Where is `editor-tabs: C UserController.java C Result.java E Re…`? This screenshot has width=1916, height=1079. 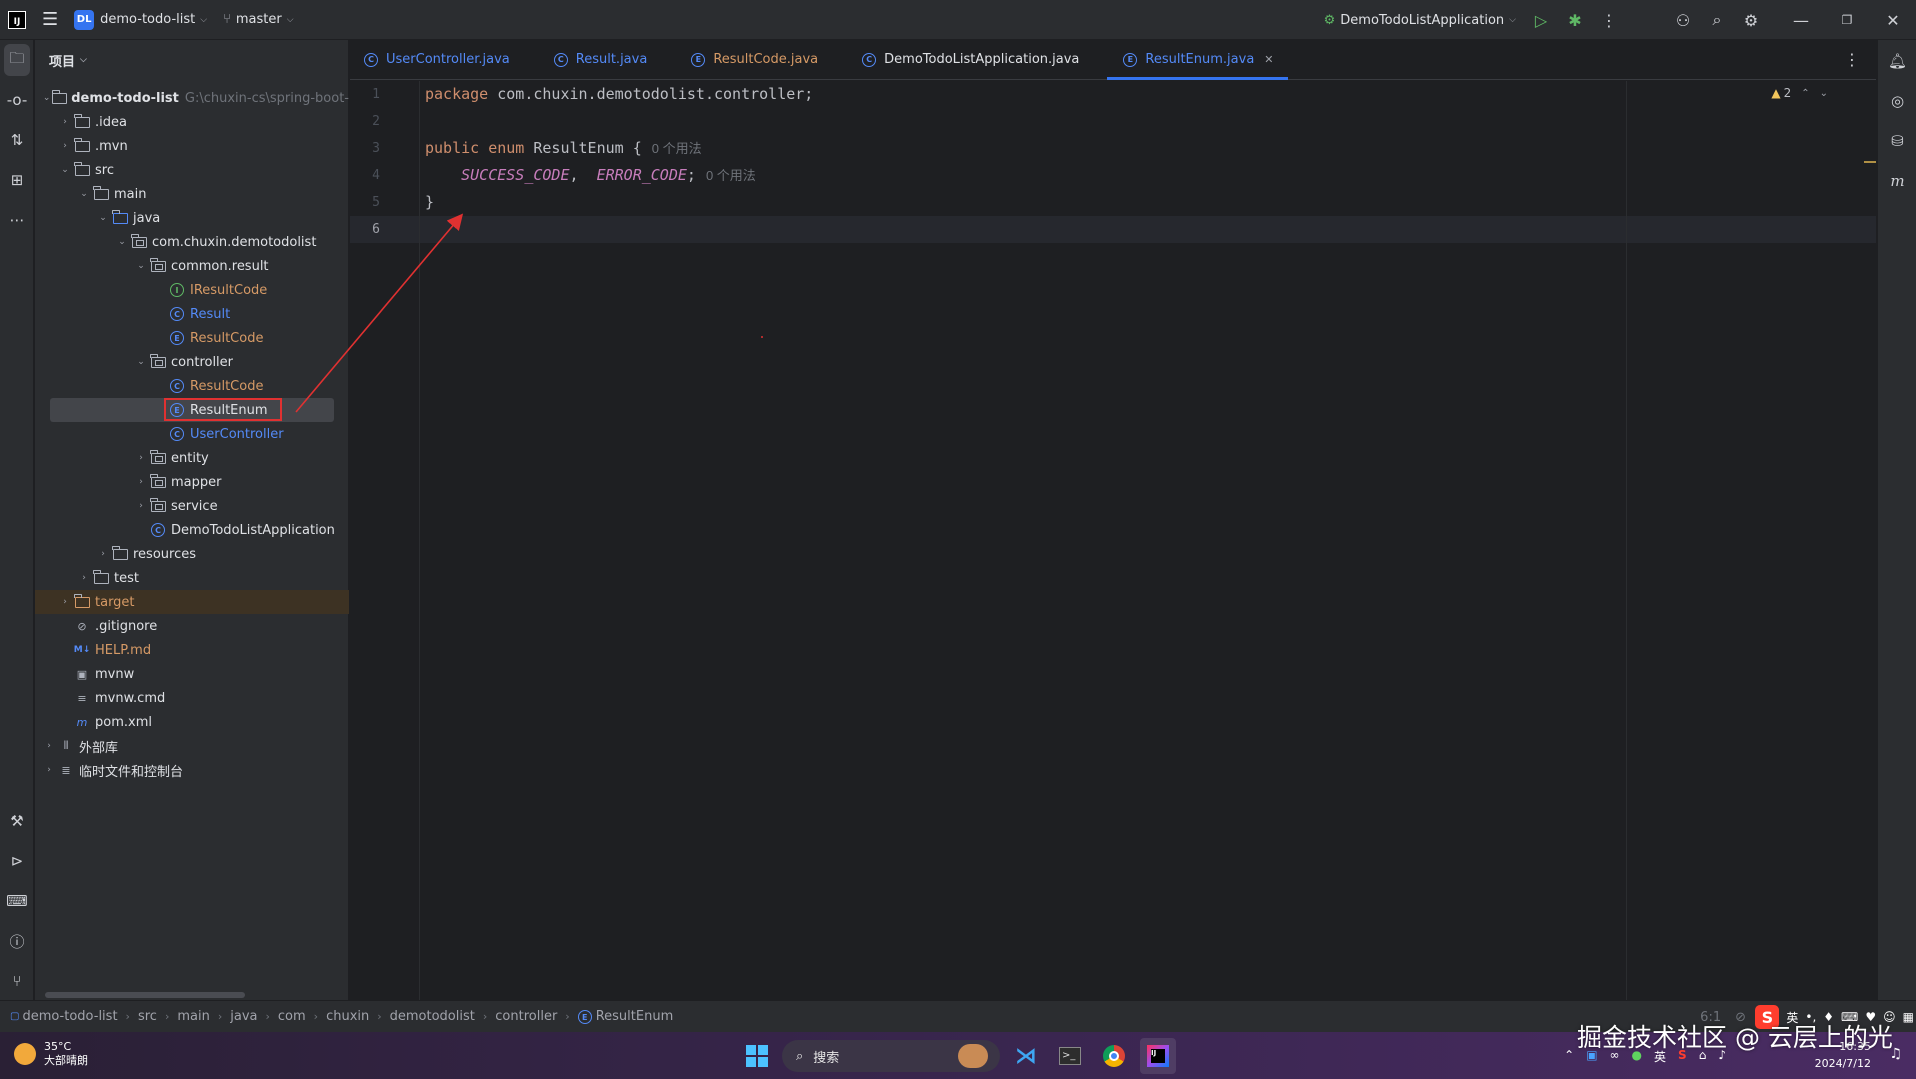 editor-tabs: C UserController.java C Result.java E Re… is located at coordinates (1113, 60).